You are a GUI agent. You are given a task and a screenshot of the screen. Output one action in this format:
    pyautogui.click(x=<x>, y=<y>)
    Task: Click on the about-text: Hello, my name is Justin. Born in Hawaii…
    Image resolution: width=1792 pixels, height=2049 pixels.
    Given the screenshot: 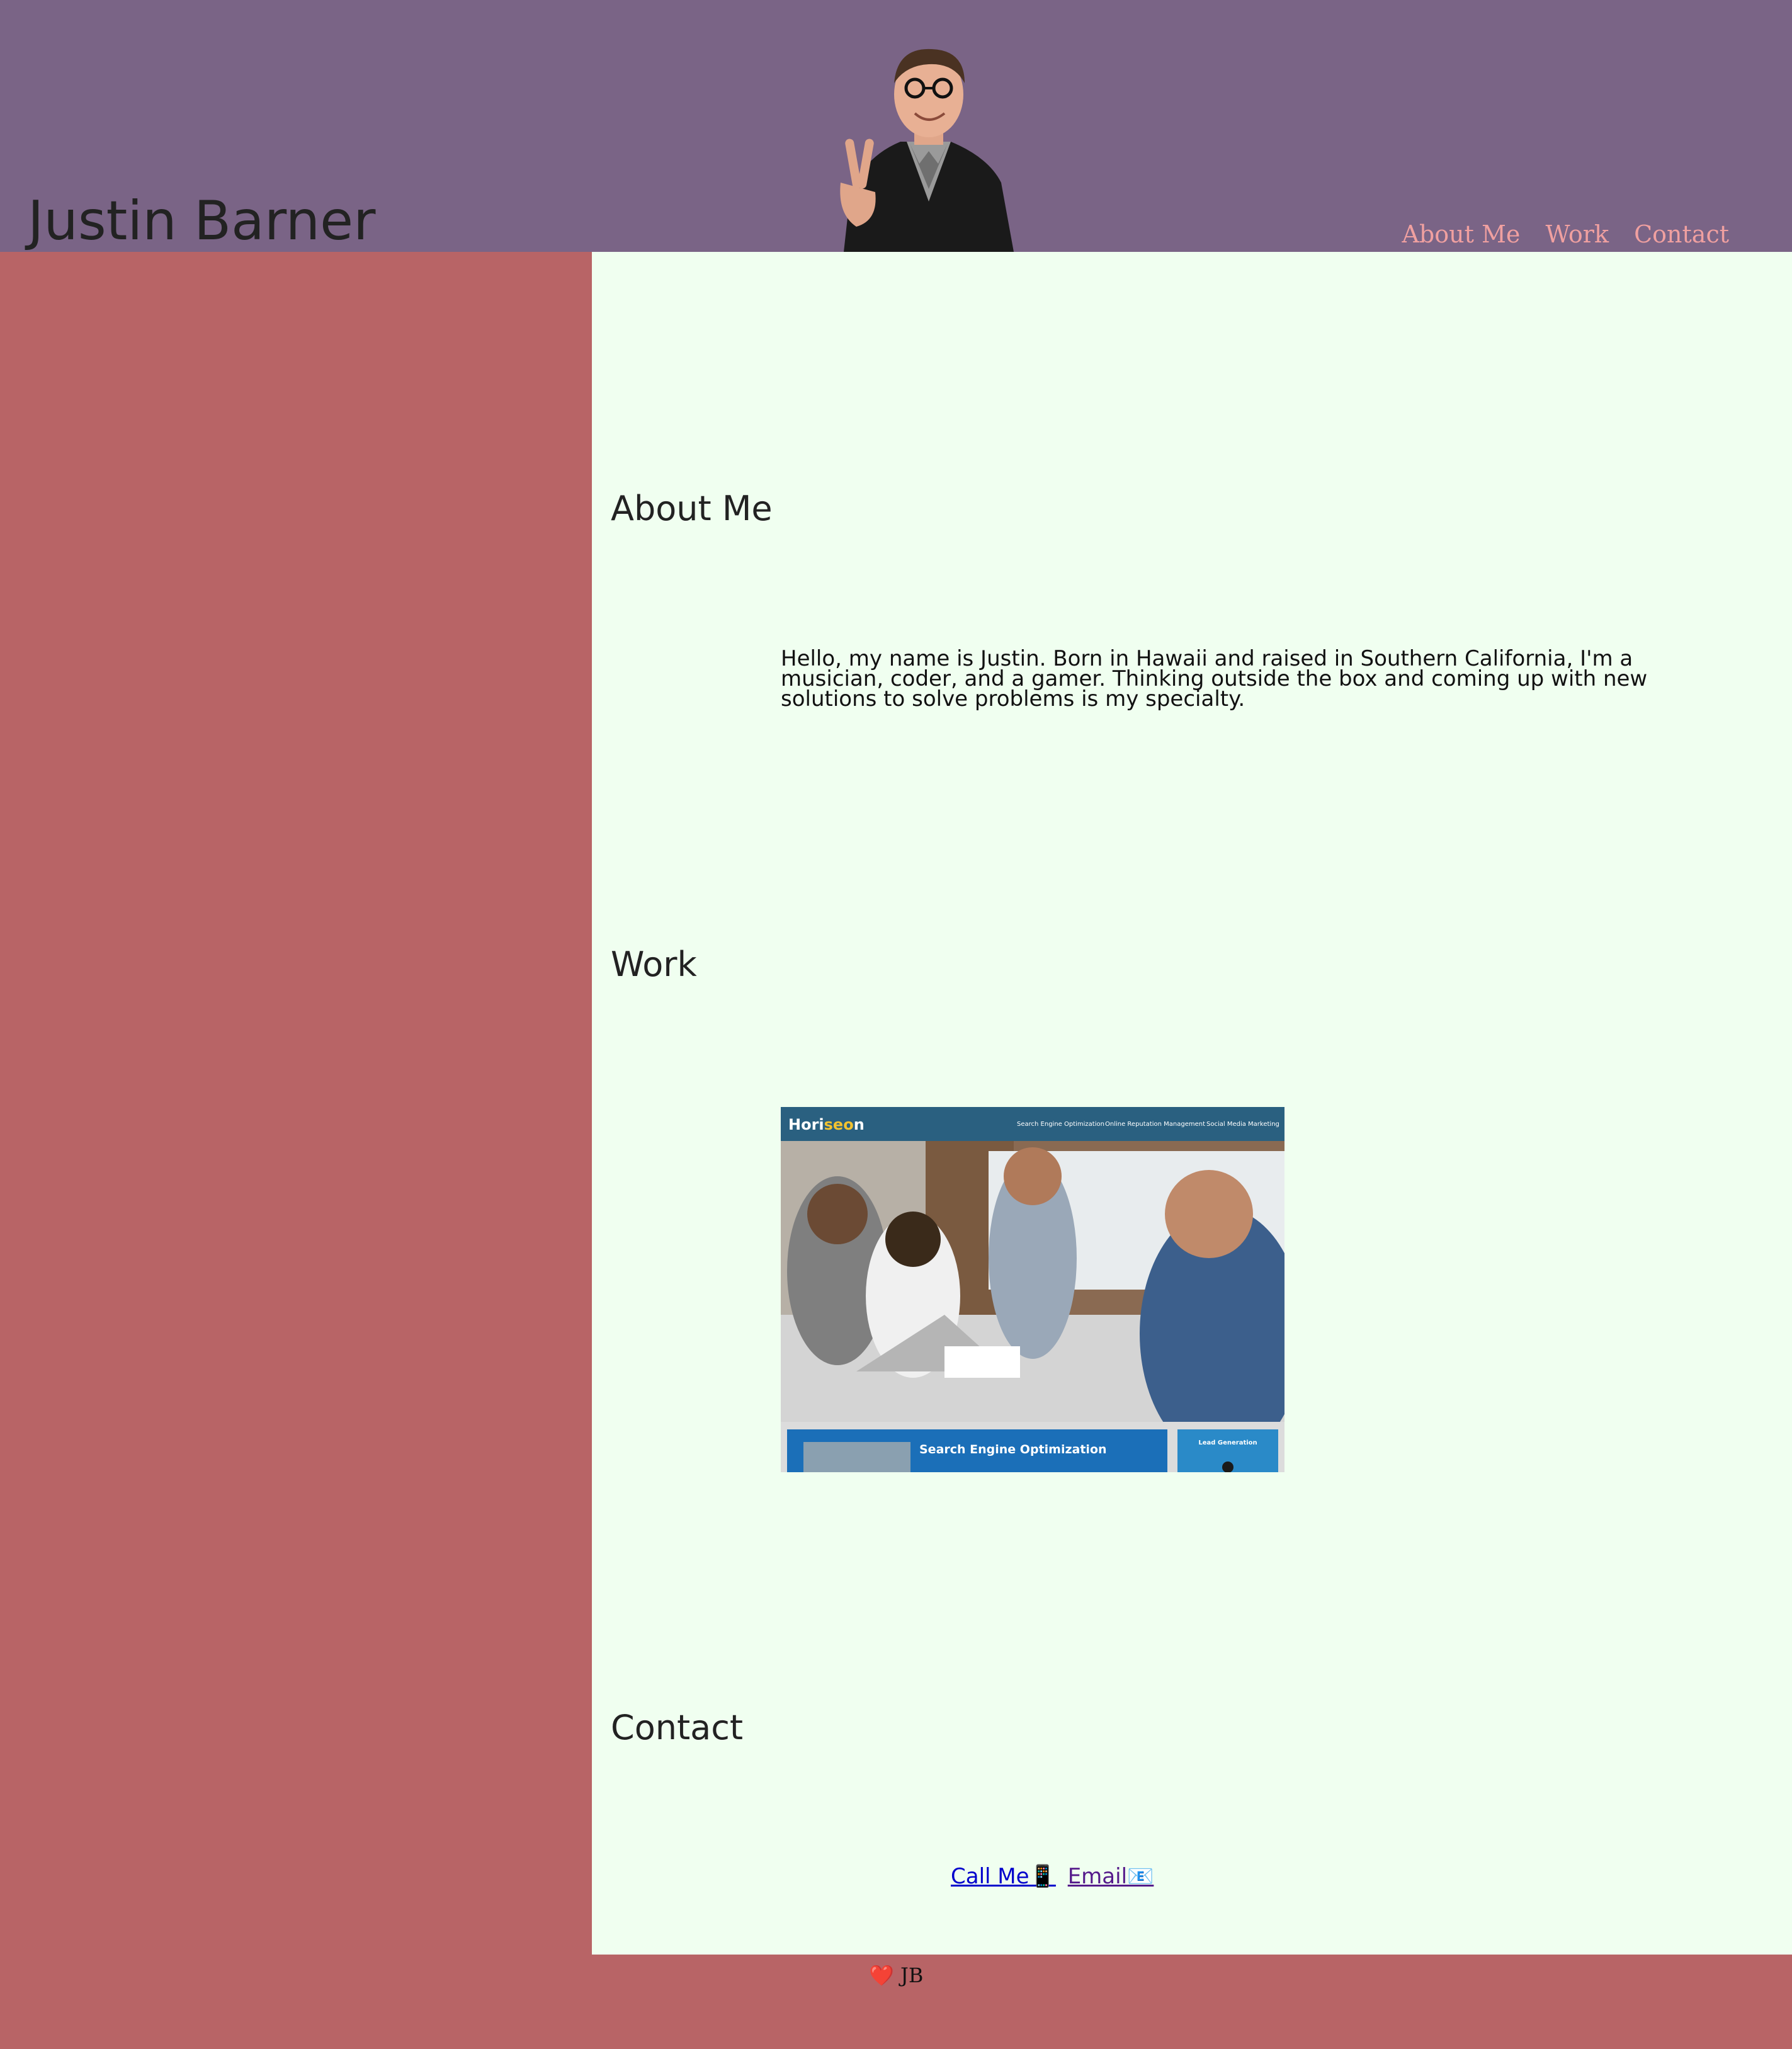 What is the action you would take?
    pyautogui.click(x=1214, y=679)
    